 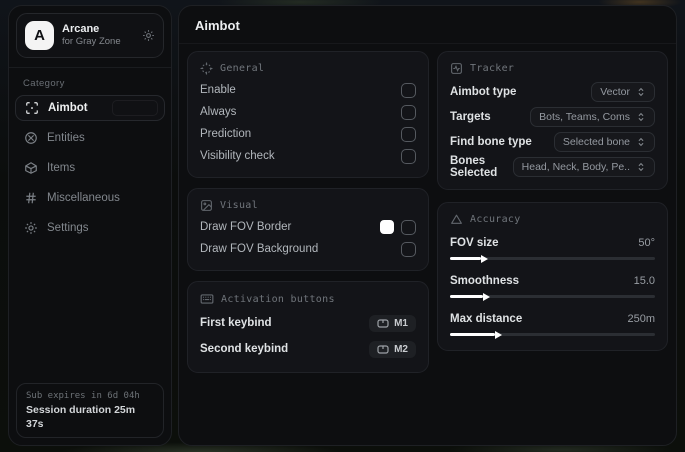 I want to click on sidebar-item-miscellaneous: Miscellaneous, so click(x=90, y=198).